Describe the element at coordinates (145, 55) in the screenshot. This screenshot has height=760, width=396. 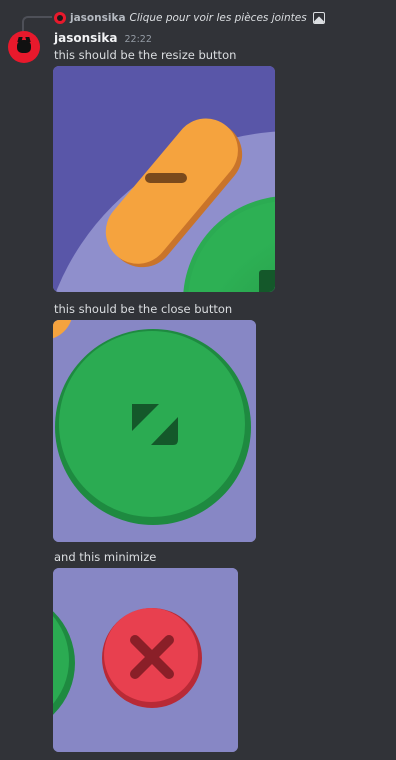
I see `message-text: this should be the resize button` at that location.